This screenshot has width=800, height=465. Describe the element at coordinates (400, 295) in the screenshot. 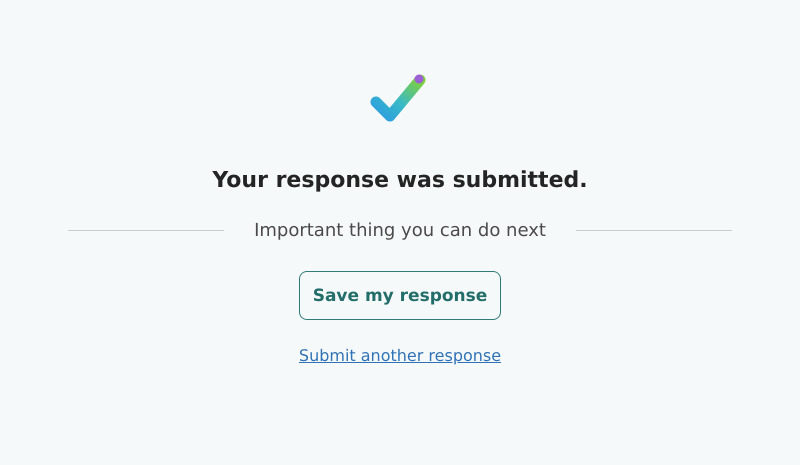

I see `save-response-button: Save my response` at that location.